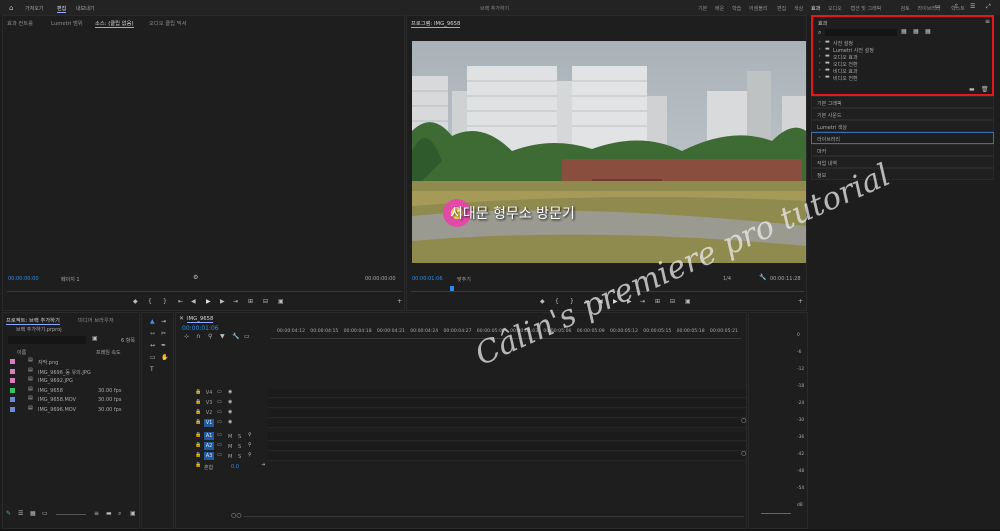 The width and height of the screenshot is (1000, 531). What do you see at coordinates (200, 328) in the screenshot?
I see `timeline-timecode: 00:00:01:06` at bounding box center [200, 328].